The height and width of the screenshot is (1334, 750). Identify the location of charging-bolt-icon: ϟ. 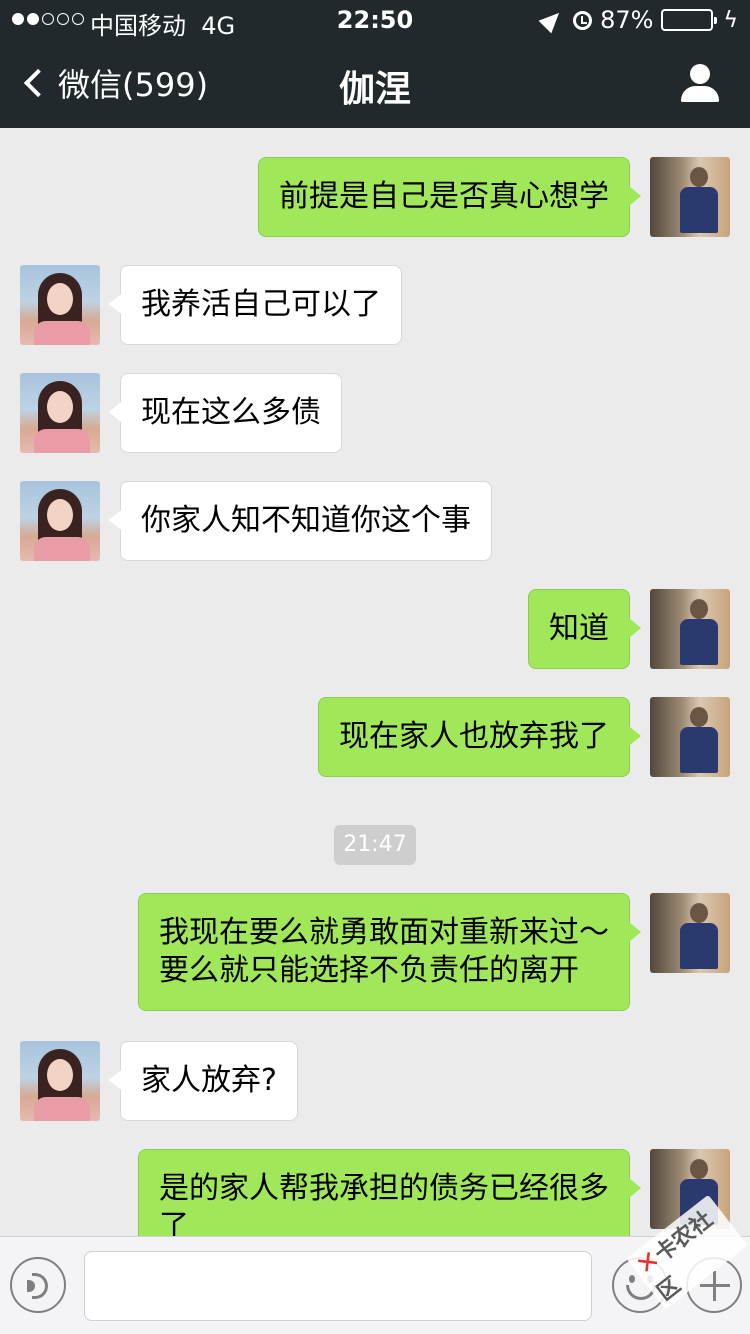
(730, 20).